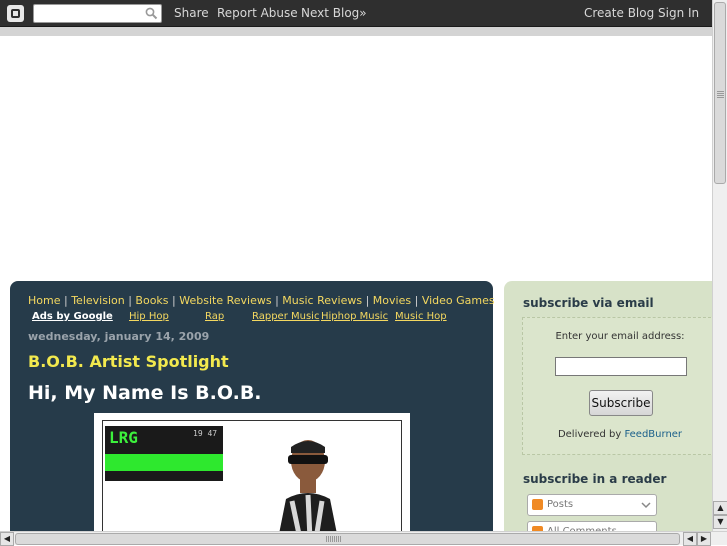 The width and height of the screenshot is (727, 546). What do you see at coordinates (720, 508) in the screenshot?
I see `scroll-up-icon: ▲` at bounding box center [720, 508].